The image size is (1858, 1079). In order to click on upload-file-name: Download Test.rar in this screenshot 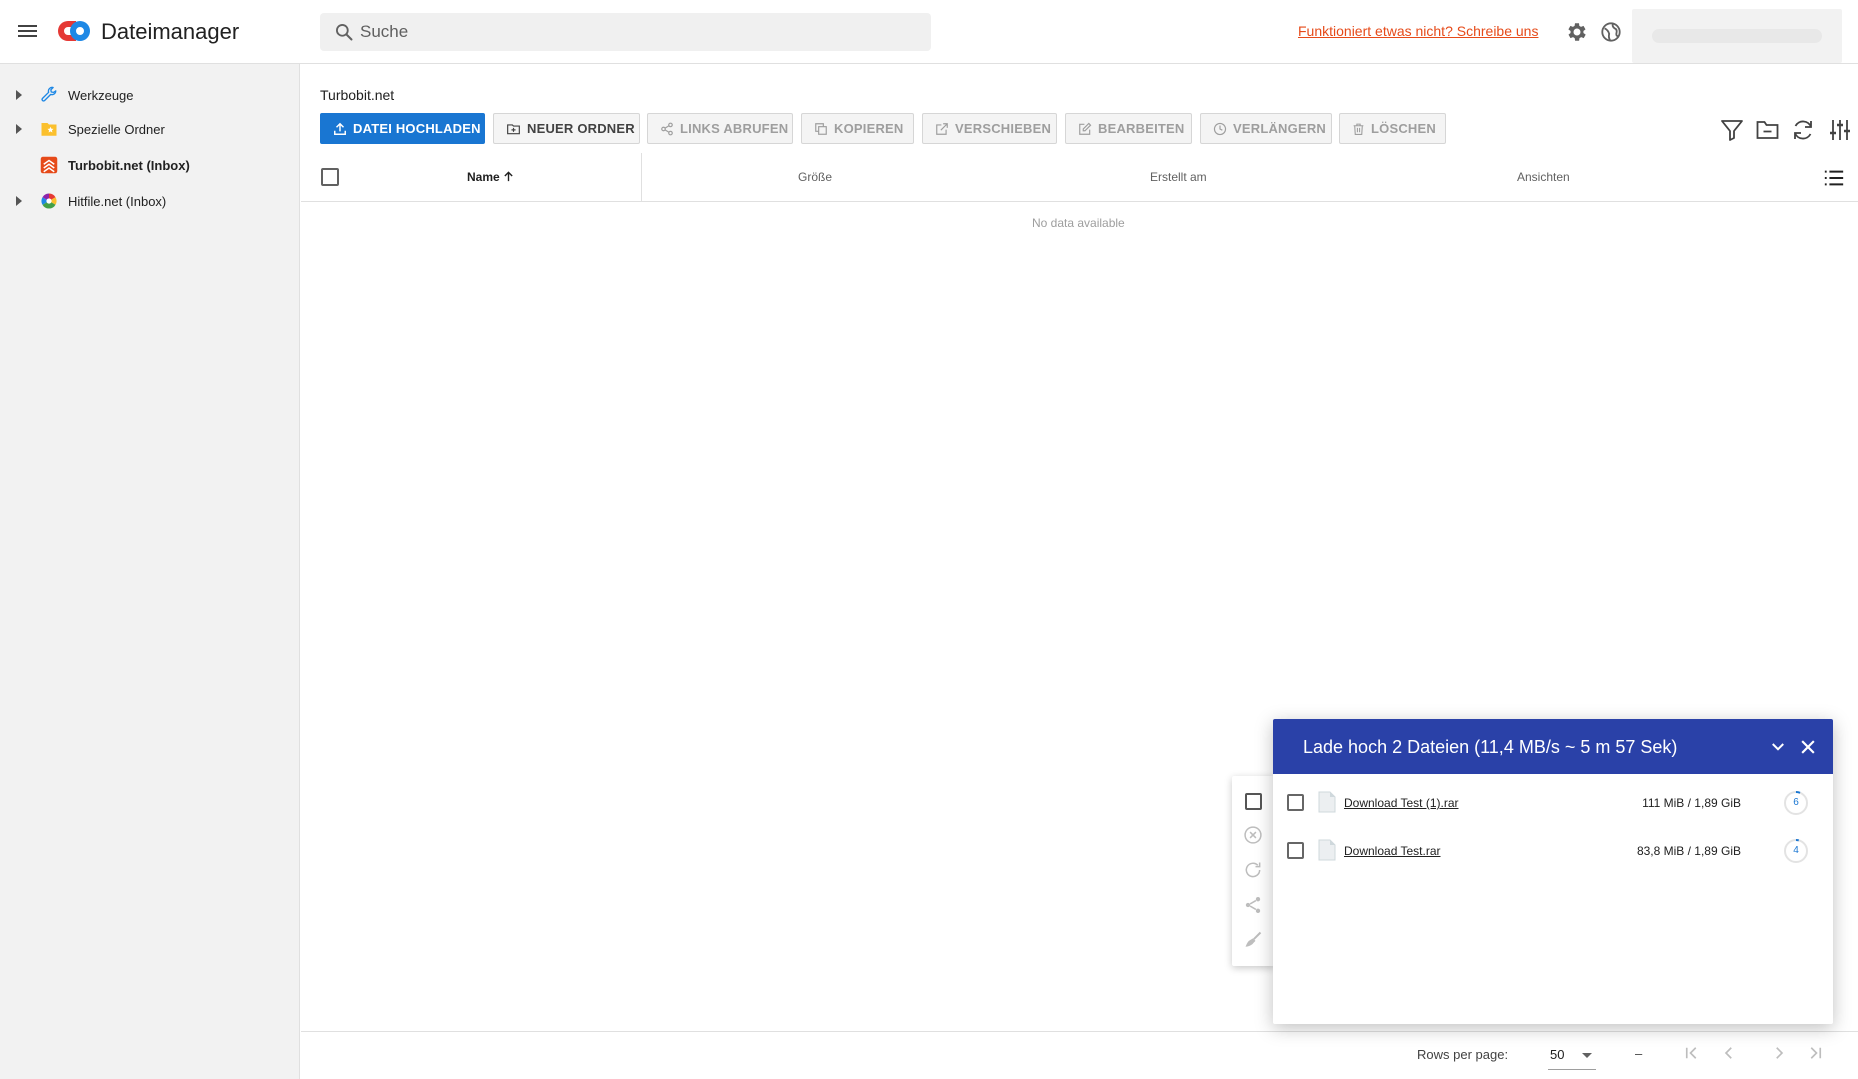, I will do `click(1392, 851)`.